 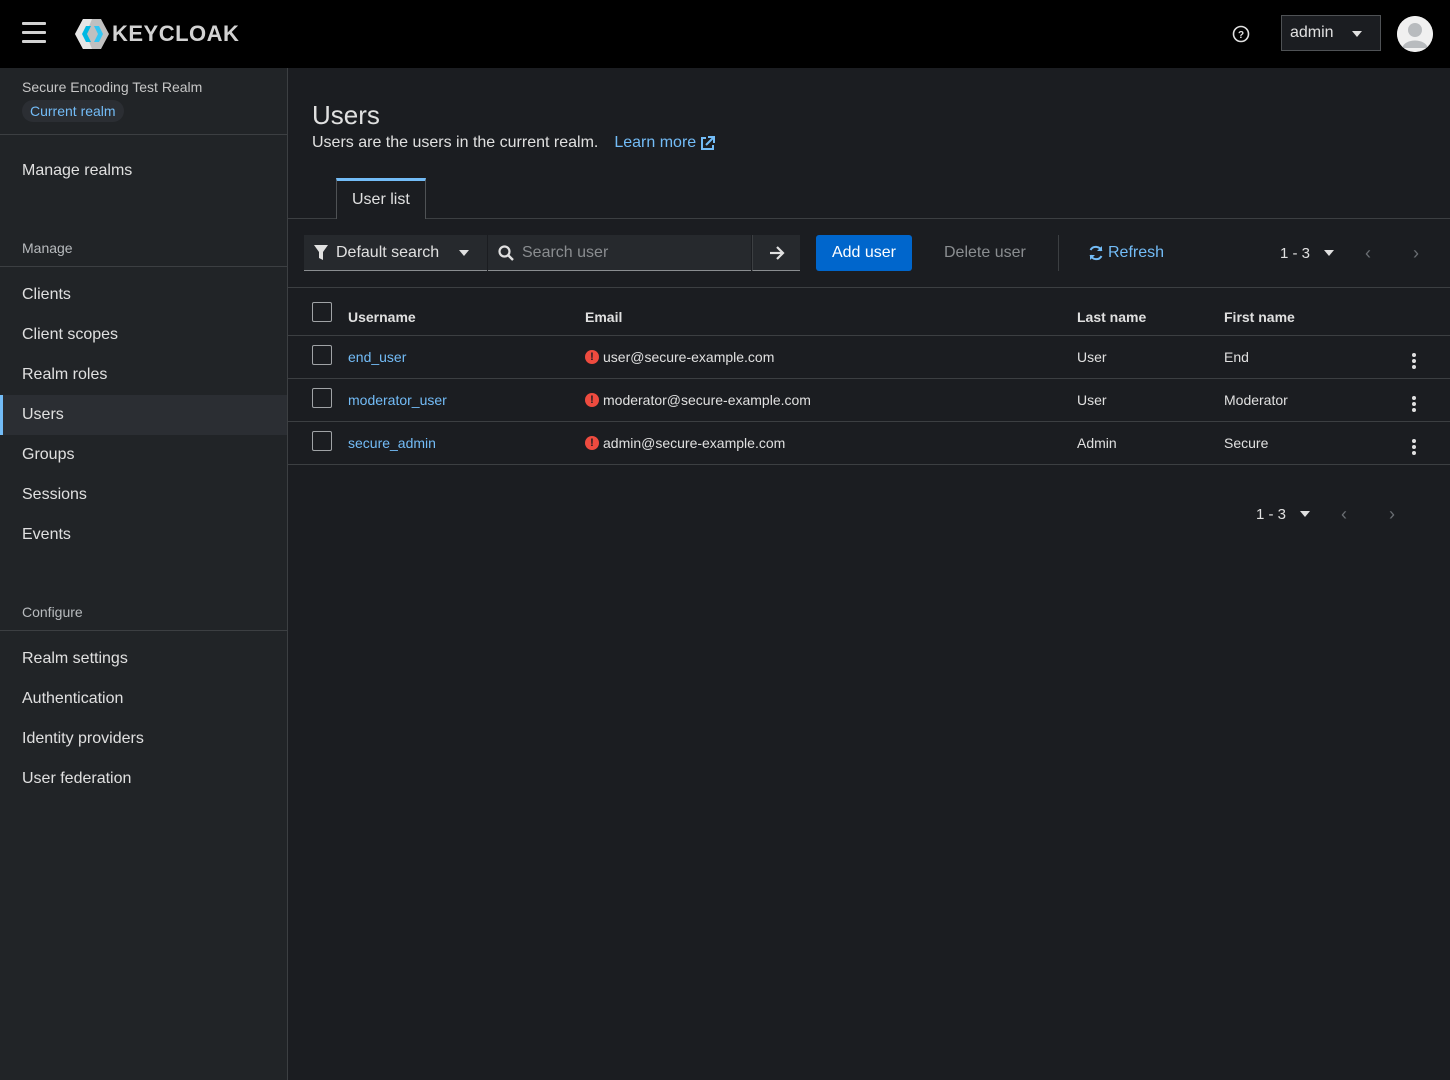 I want to click on last-name-cell: Admin, so click(x=1150, y=443).